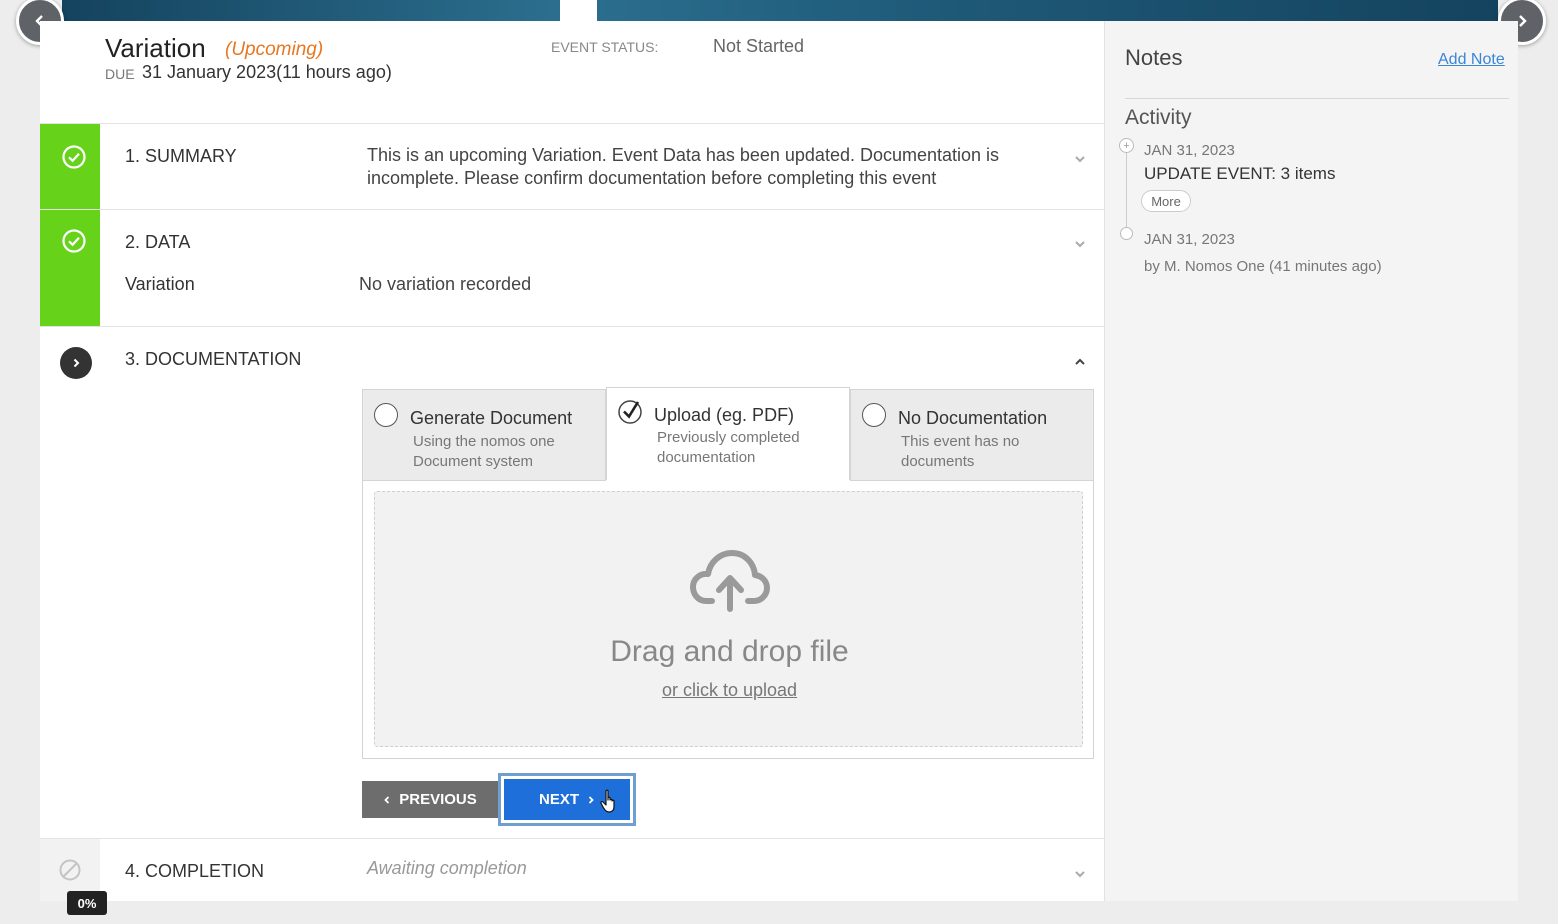 The width and height of the screenshot is (1558, 924). Describe the element at coordinates (1166, 201) in the screenshot. I see `more-button: More` at that location.